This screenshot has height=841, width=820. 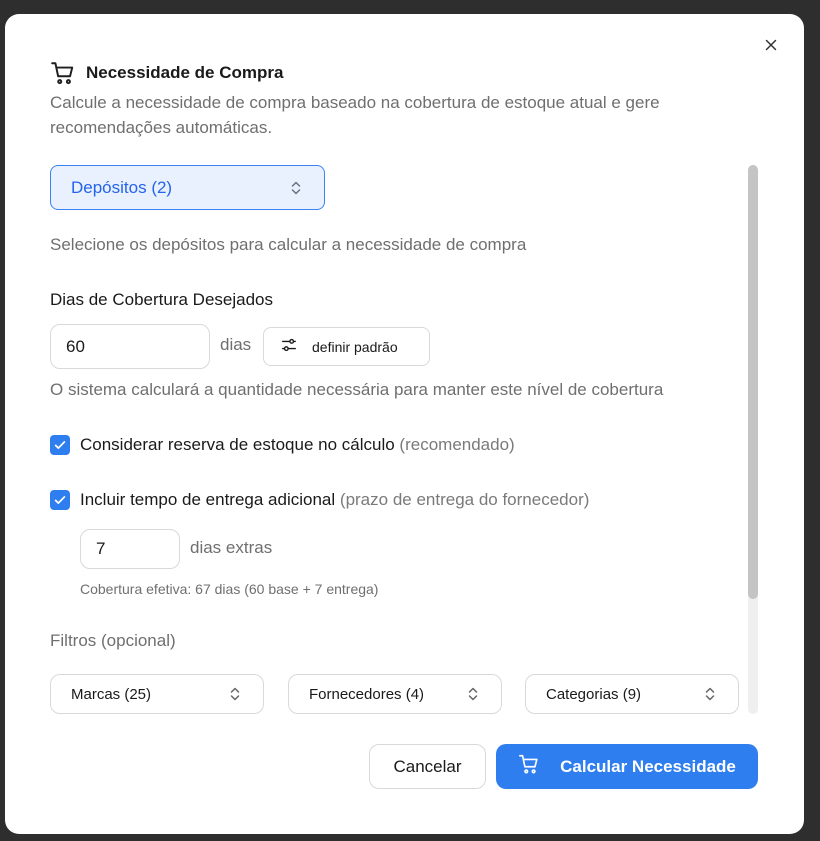 What do you see at coordinates (162, 299) in the screenshot?
I see `coverage-label: Dias de Cobertura Desejados` at bounding box center [162, 299].